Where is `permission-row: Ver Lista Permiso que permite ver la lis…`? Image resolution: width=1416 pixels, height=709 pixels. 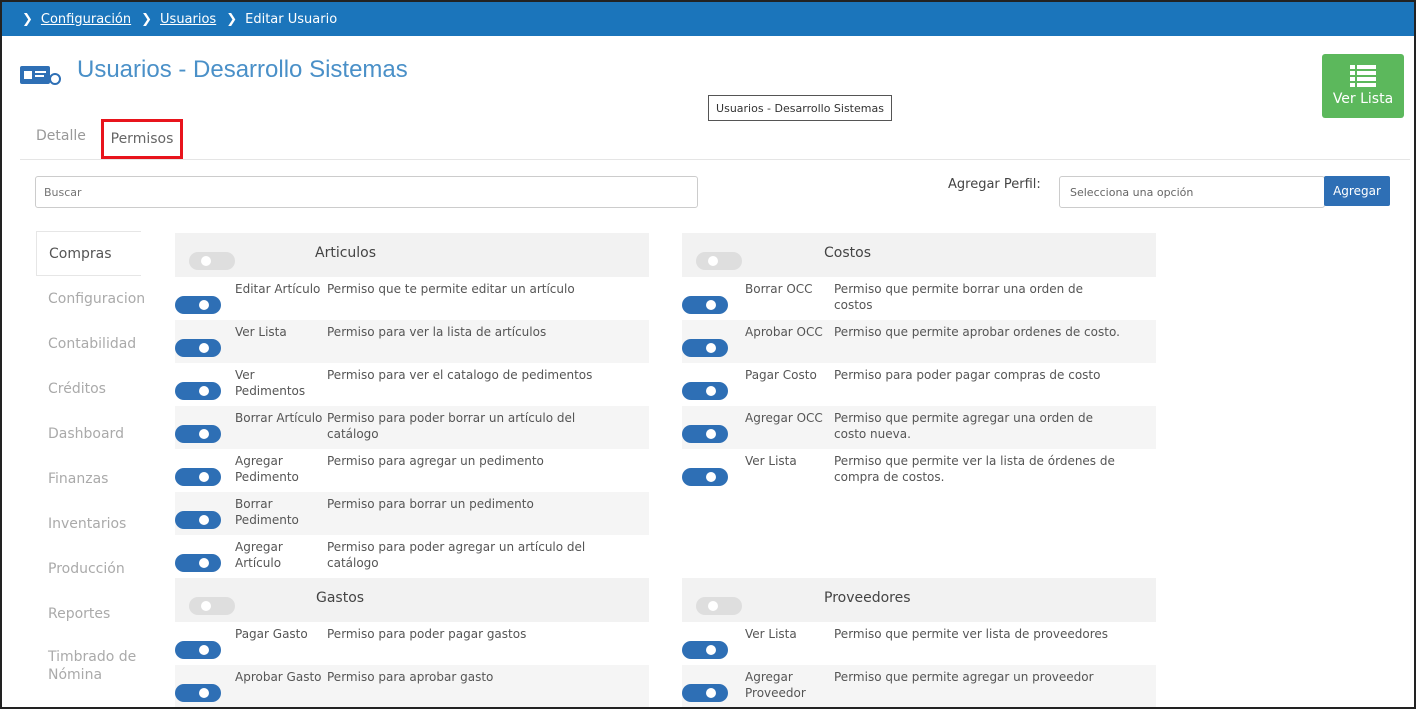
permission-row: Ver Lista Permiso que permite ver la lis… is located at coordinates (919, 470).